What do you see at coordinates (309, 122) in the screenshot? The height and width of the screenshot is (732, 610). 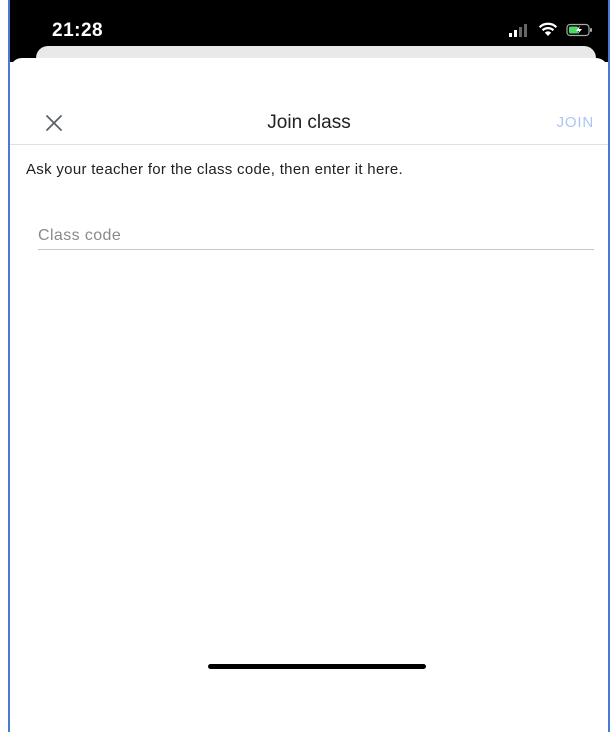 I see `page-title: Join class` at bounding box center [309, 122].